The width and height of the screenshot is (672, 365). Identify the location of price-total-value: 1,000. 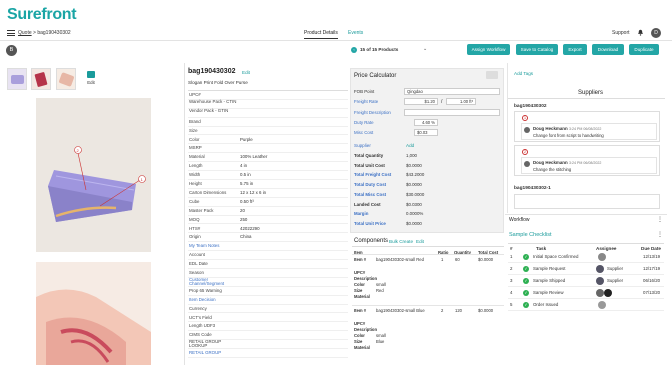
(411, 155).